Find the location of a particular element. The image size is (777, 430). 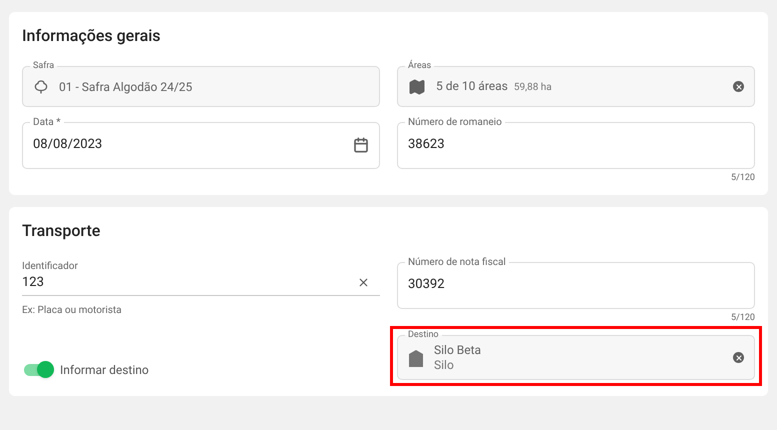

field-label: Destino is located at coordinates (423, 335).